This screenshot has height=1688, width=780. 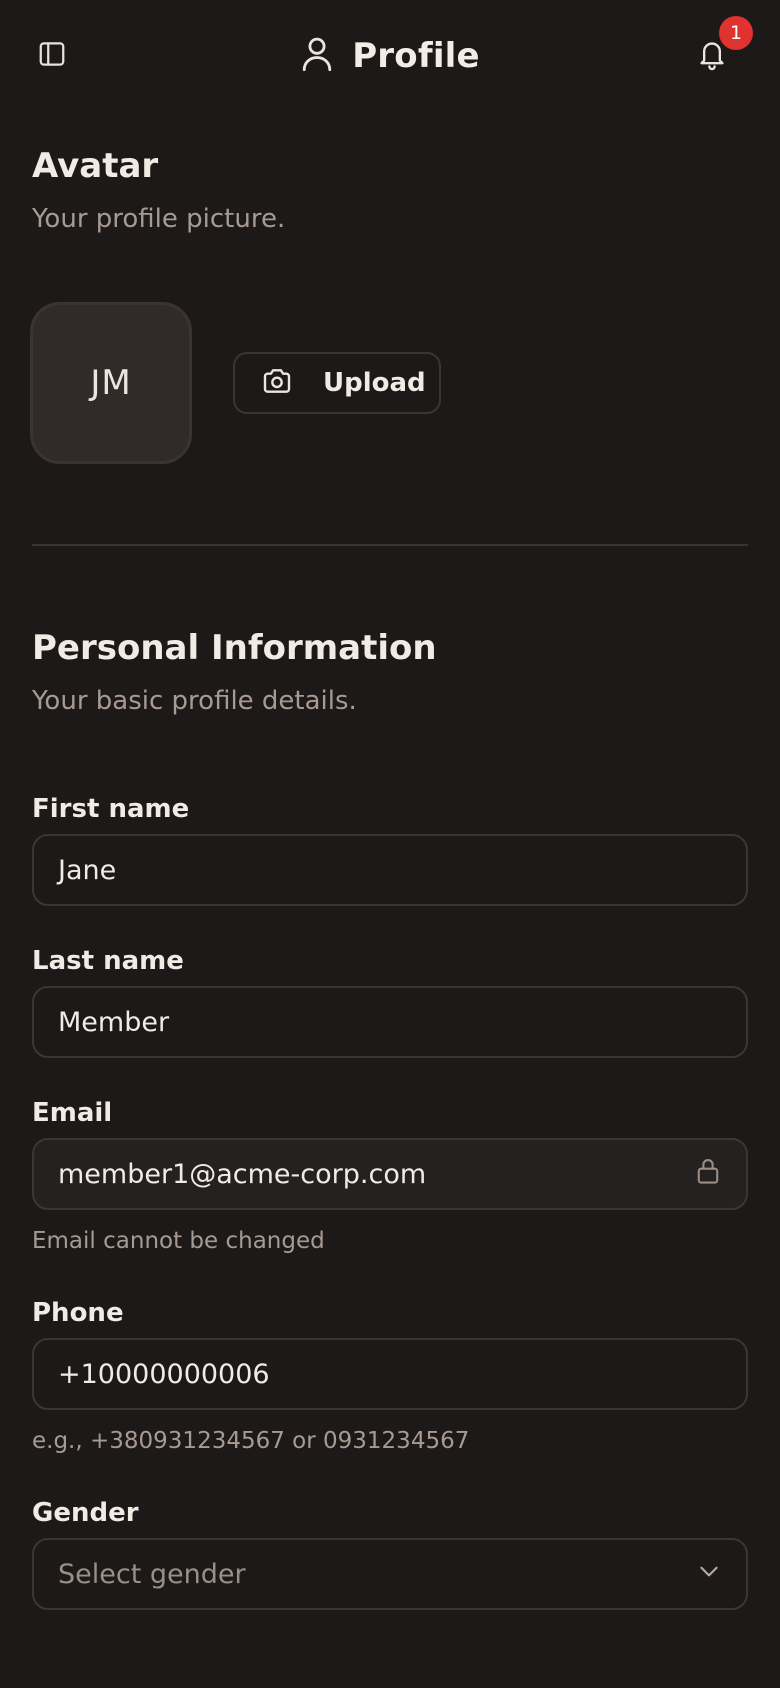 I want to click on avatar-initials: JM, so click(x=111, y=383).